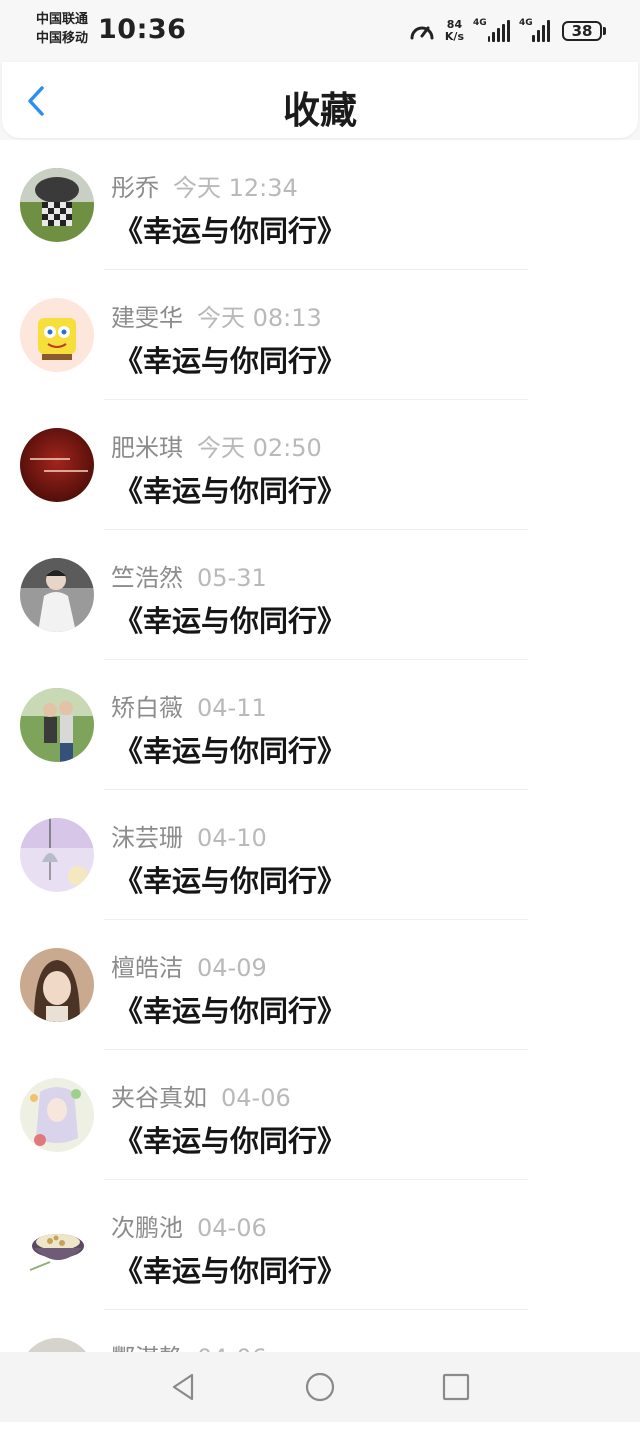 This screenshot has width=640, height=1440. Describe the element at coordinates (147, 578) in the screenshot. I see `item-name: 竺浩然` at that location.